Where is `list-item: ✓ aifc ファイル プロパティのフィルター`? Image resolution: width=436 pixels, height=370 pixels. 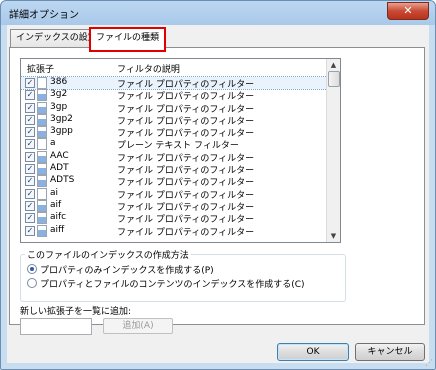
list-item: ✓ aifc ファイル プロパティのフィルター is located at coordinates (174, 219).